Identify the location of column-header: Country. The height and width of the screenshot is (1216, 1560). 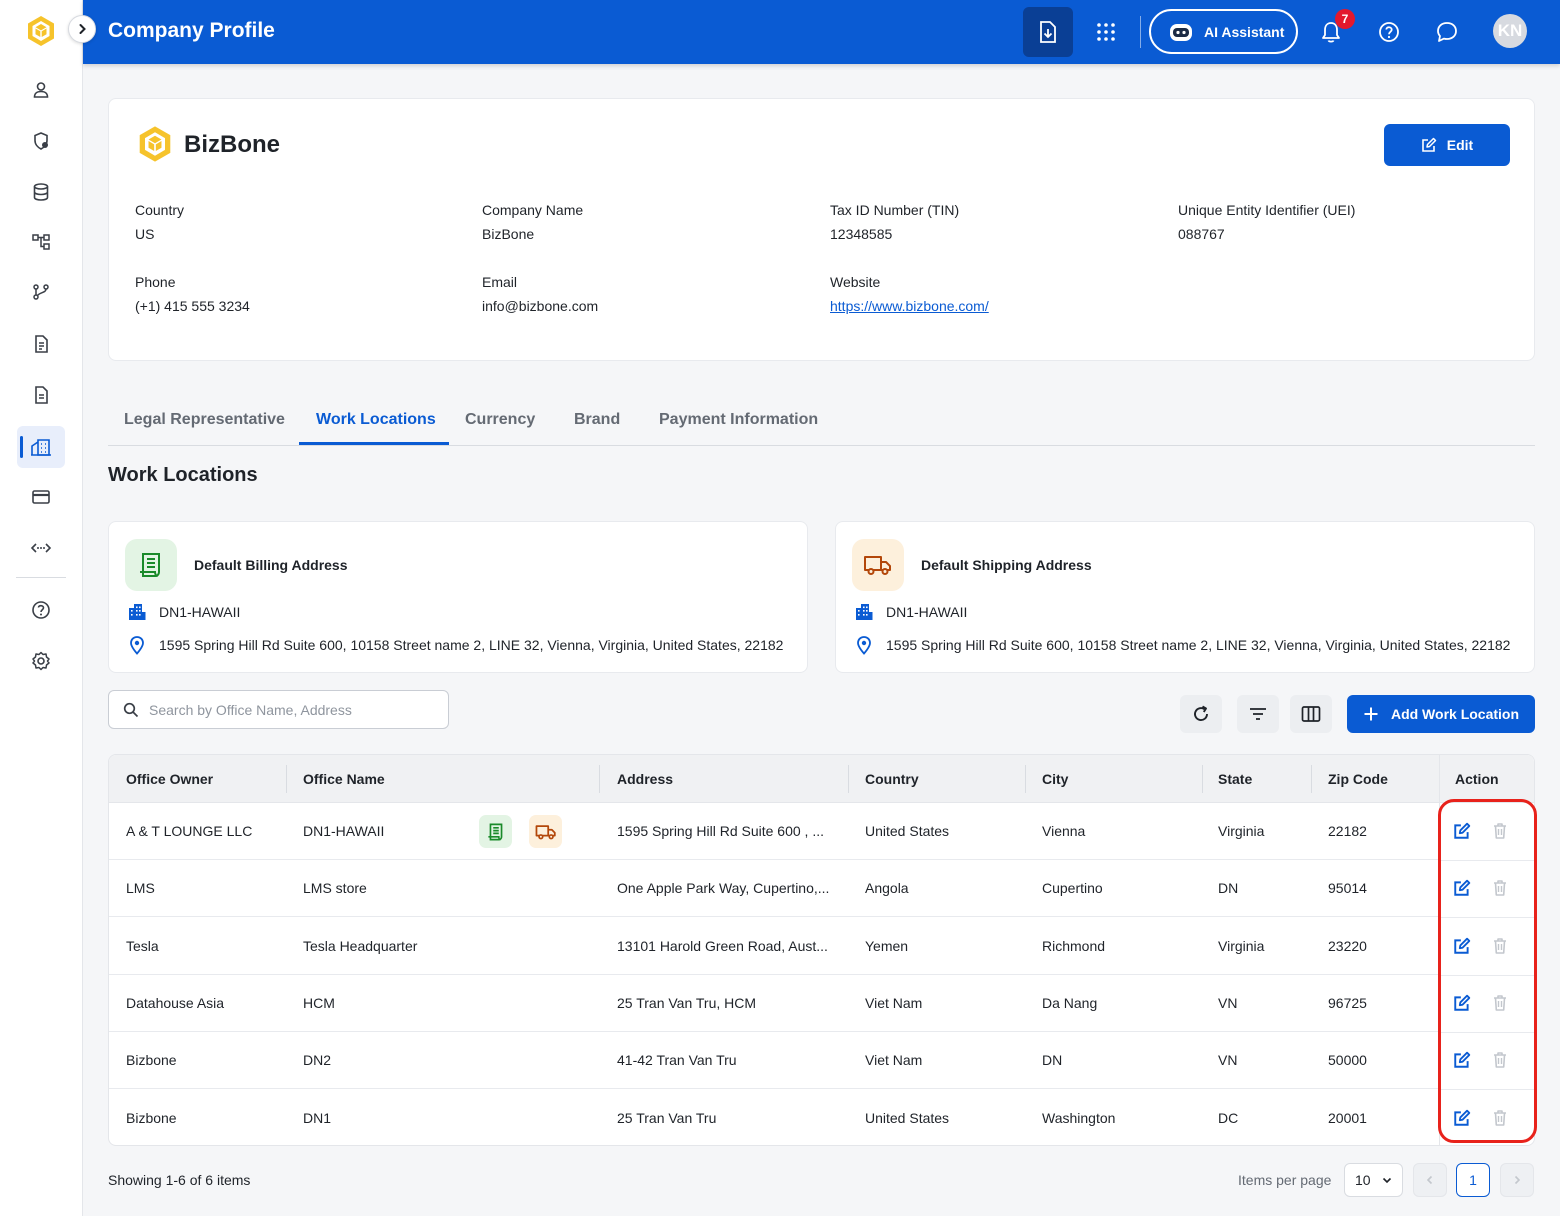
(892, 779).